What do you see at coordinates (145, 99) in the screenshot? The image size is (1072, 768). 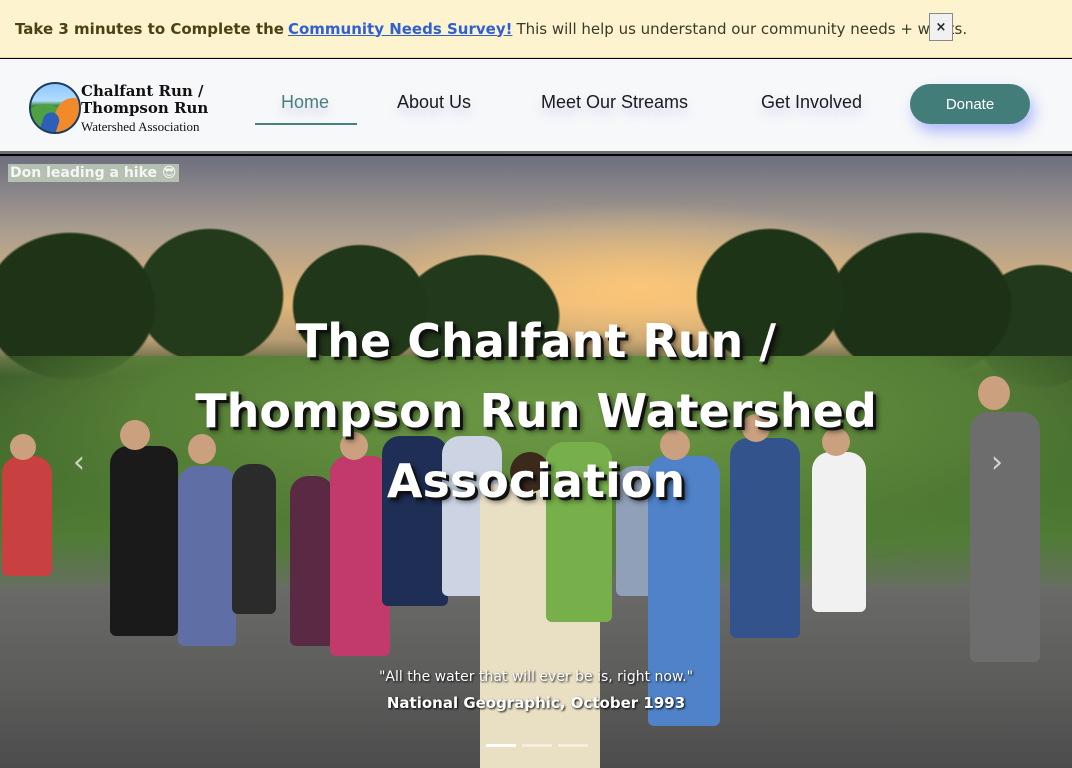 I see `logo-title: Chalfant Run / Thompson Run` at bounding box center [145, 99].